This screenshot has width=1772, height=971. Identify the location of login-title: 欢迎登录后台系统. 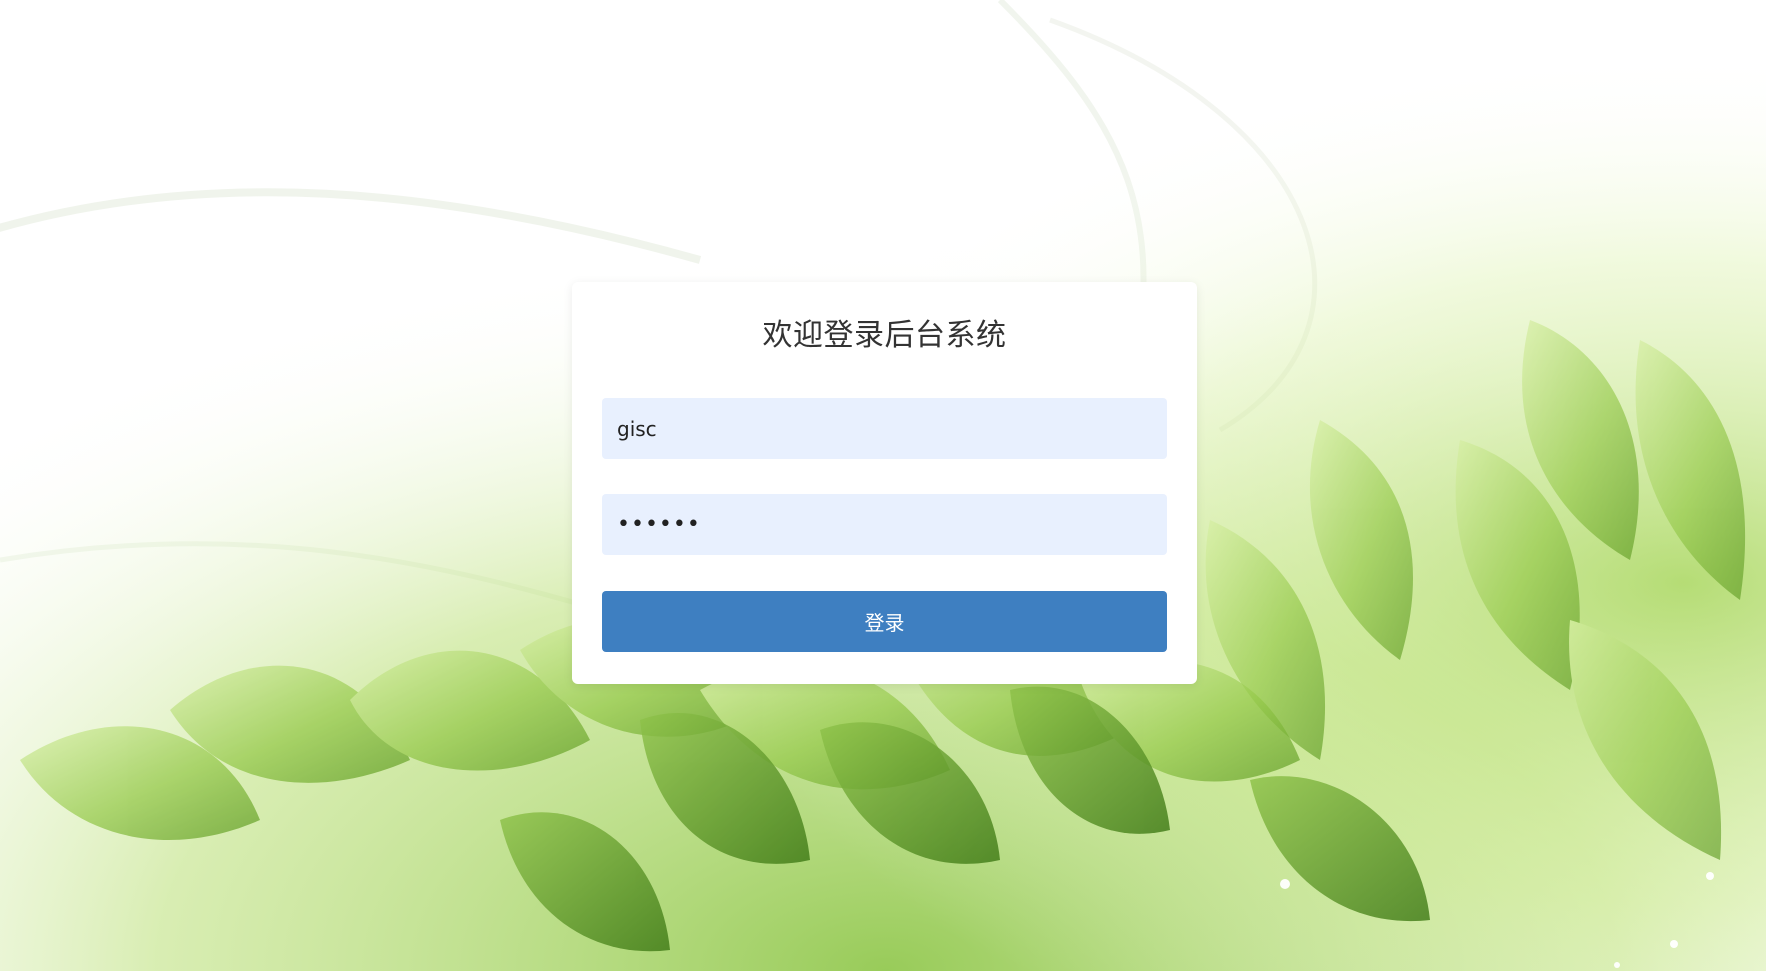
(884, 335).